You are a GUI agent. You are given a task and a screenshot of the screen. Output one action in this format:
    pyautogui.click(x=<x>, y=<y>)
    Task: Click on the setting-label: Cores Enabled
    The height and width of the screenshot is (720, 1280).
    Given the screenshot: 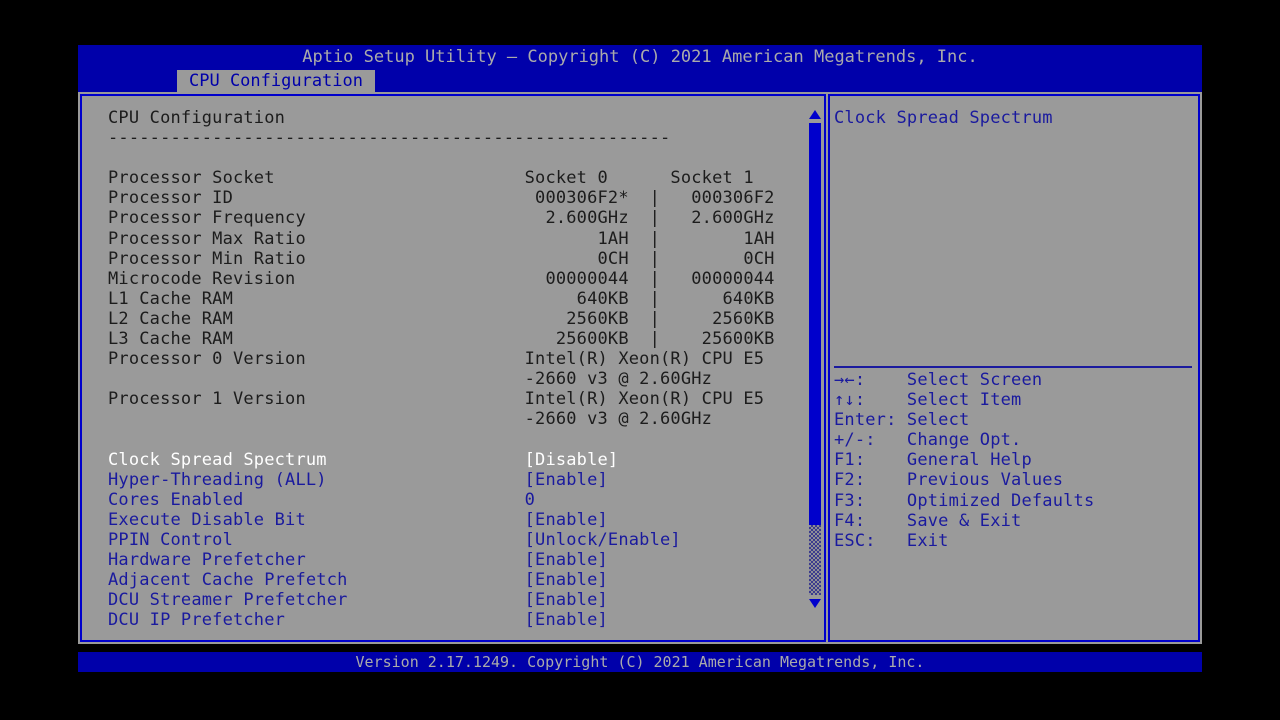 What is the action you would take?
    pyautogui.click(x=316, y=500)
    